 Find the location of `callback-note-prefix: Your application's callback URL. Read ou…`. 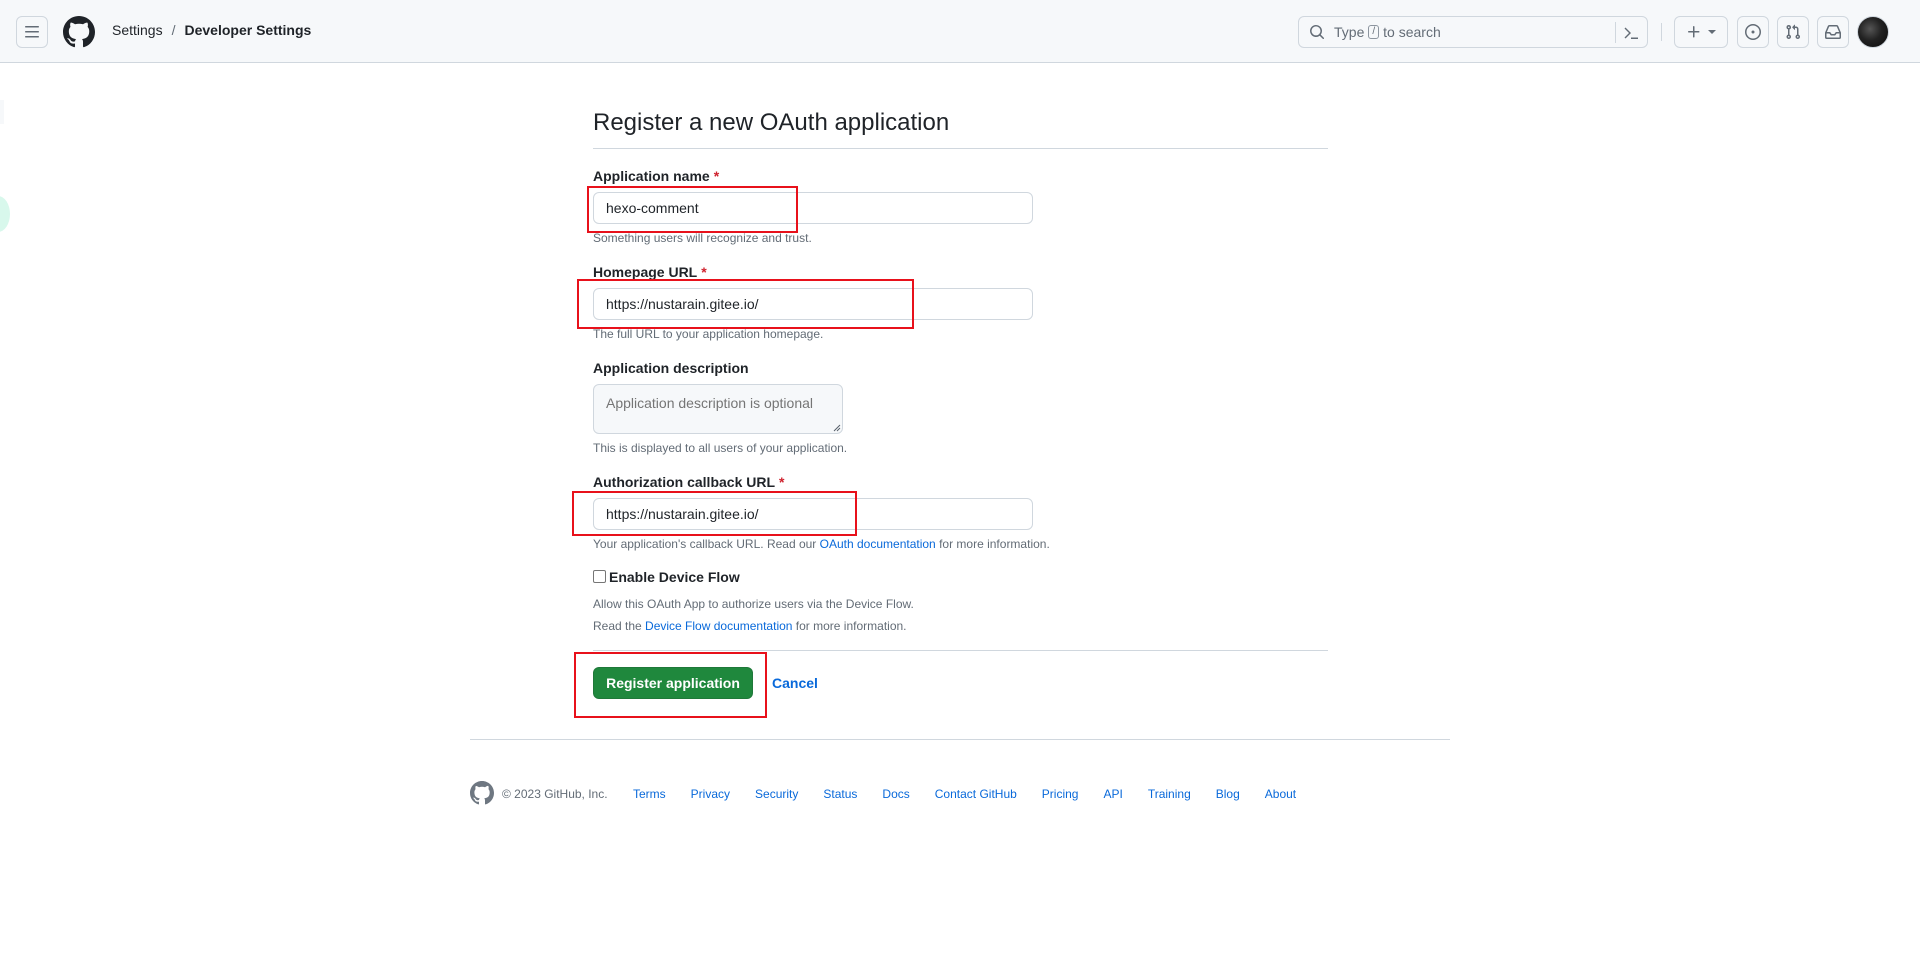

callback-note-prefix: Your application's callback URL. Read ou… is located at coordinates (705, 544).